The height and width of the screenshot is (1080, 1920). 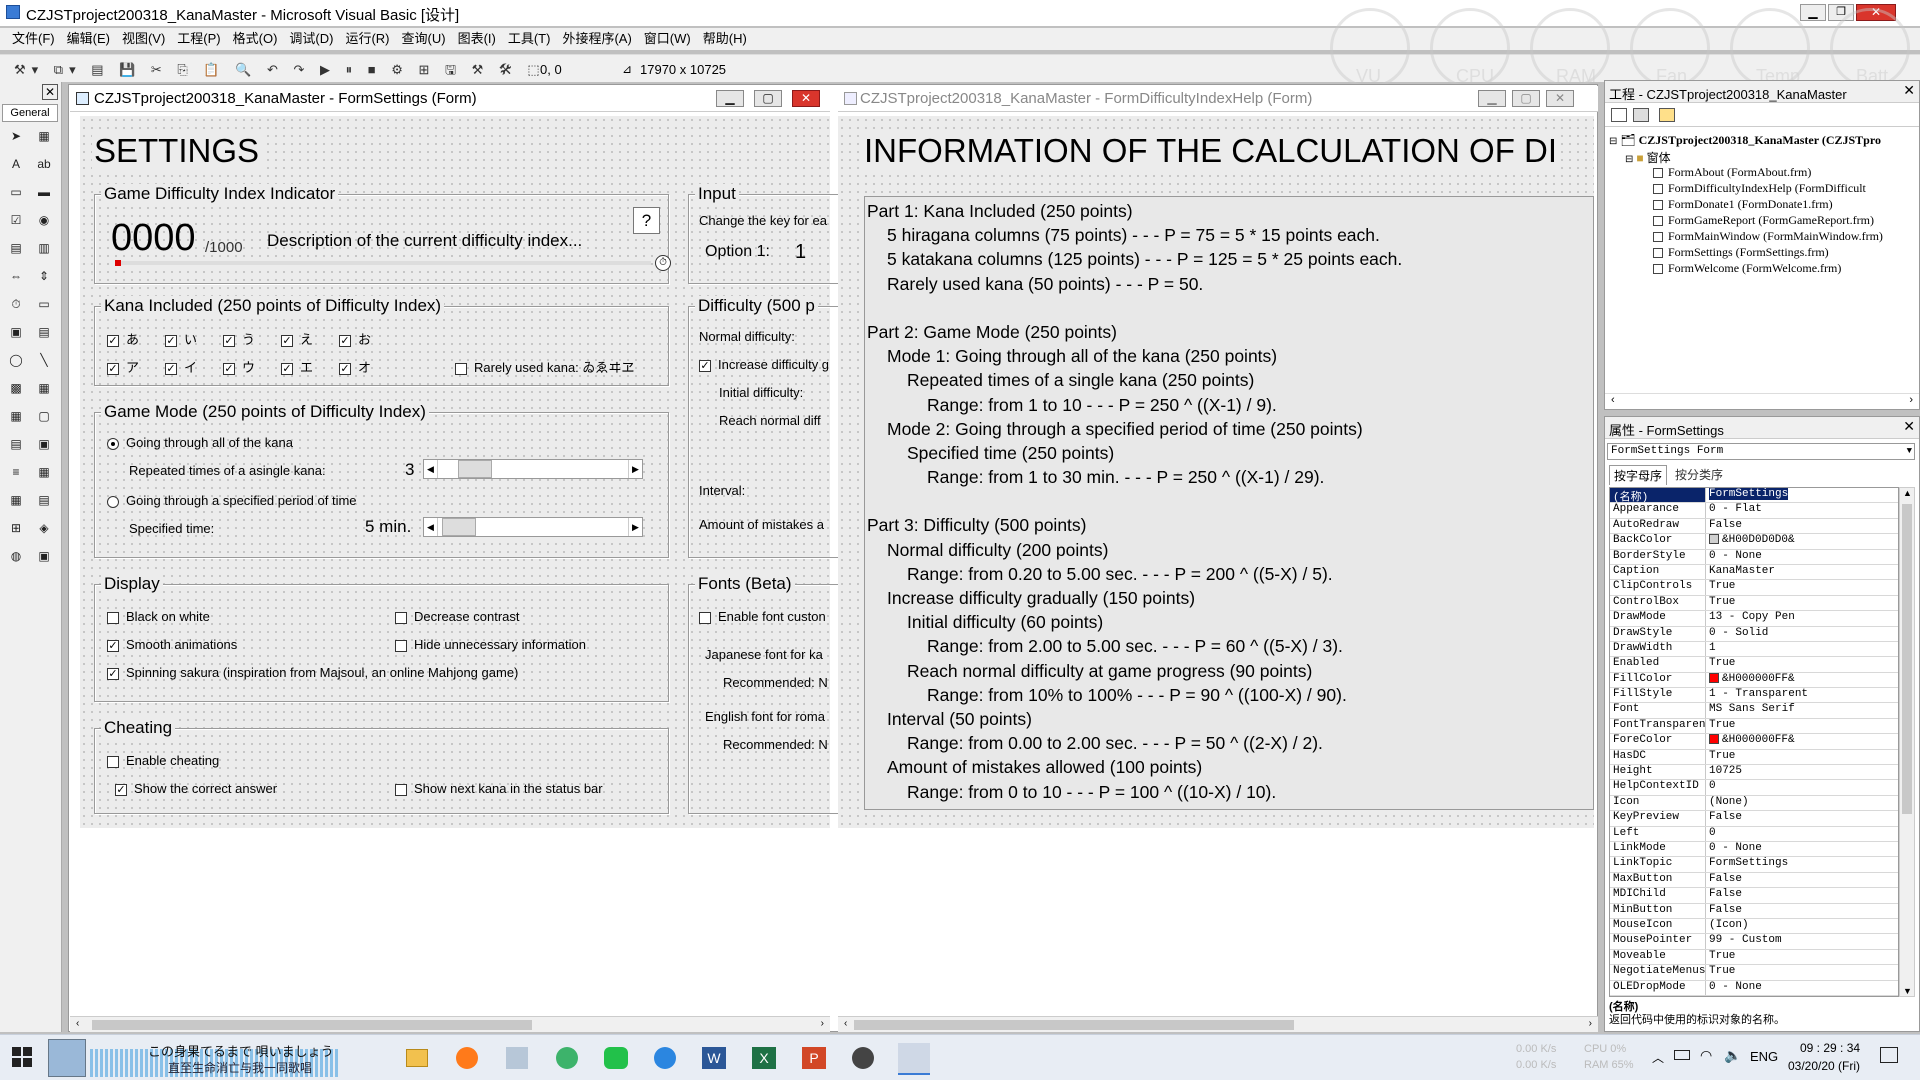 I want to click on decrease-contrast-checkbox: Decrease contrast, so click(x=457, y=616).